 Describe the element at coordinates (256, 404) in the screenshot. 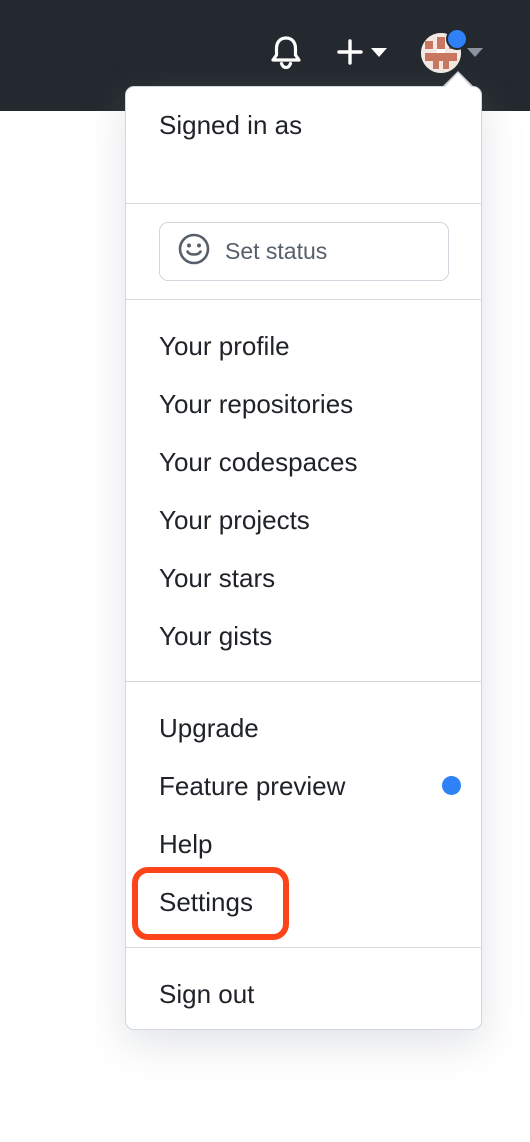

I see `menu-item-your-repositories: Your repositories` at that location.